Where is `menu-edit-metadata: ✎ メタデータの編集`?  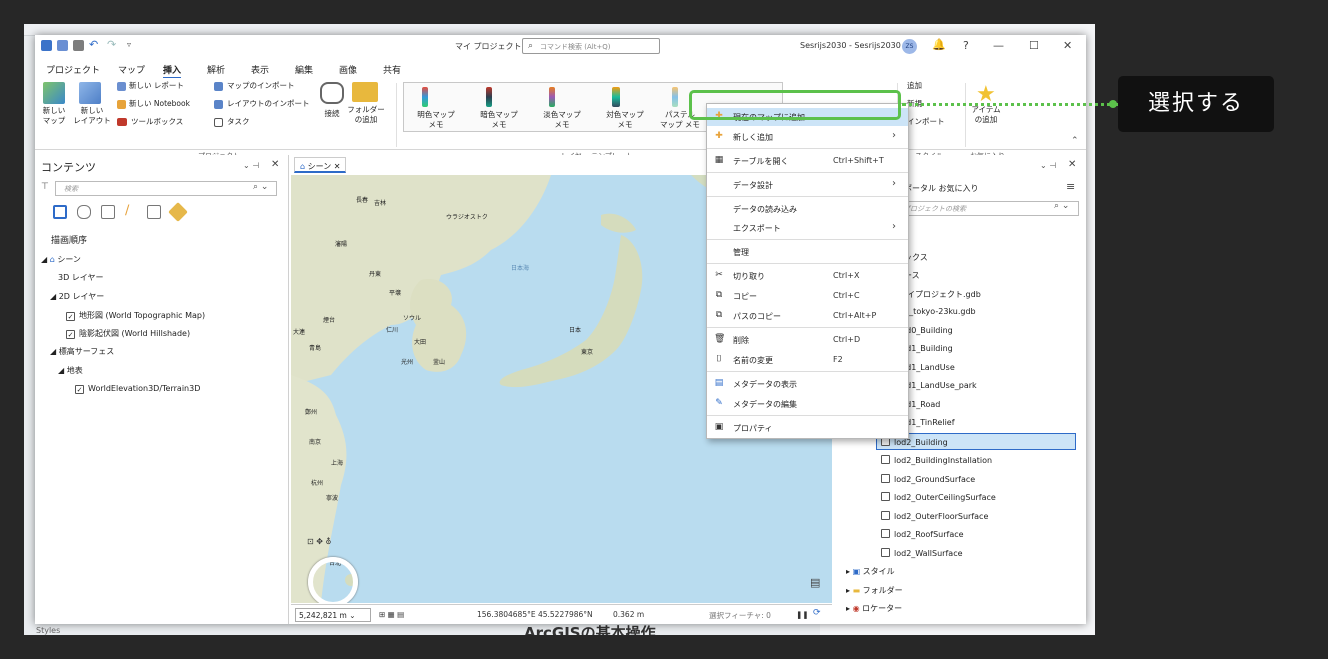
menu-edit-metadata: ✎ メタデータの編集 is located at coordinates (807, 404).